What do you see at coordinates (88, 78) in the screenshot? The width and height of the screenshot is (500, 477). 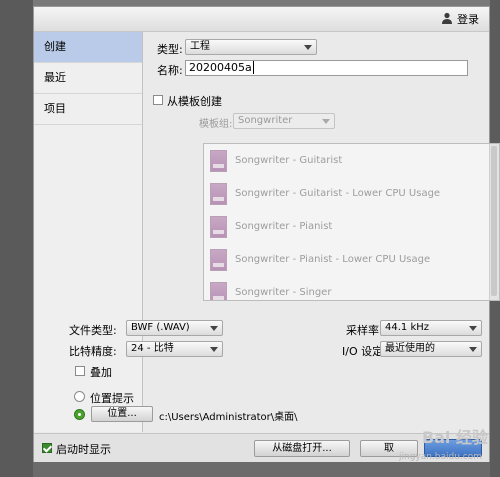 I see `sidebar-item-recent: 最近` at bounding box center [88, 78].